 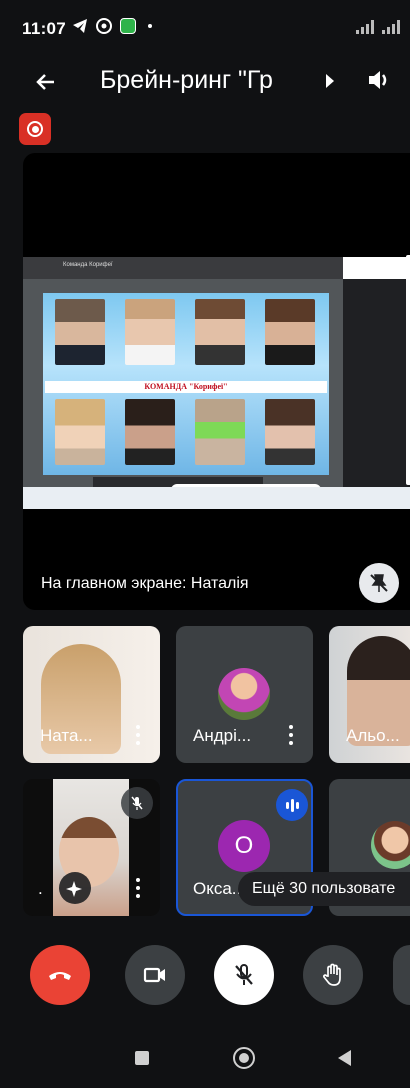 What do you see at coordinates (75, 888) in the screenshot?
I see `sparkle-icon` at bounding box center [75, 888].